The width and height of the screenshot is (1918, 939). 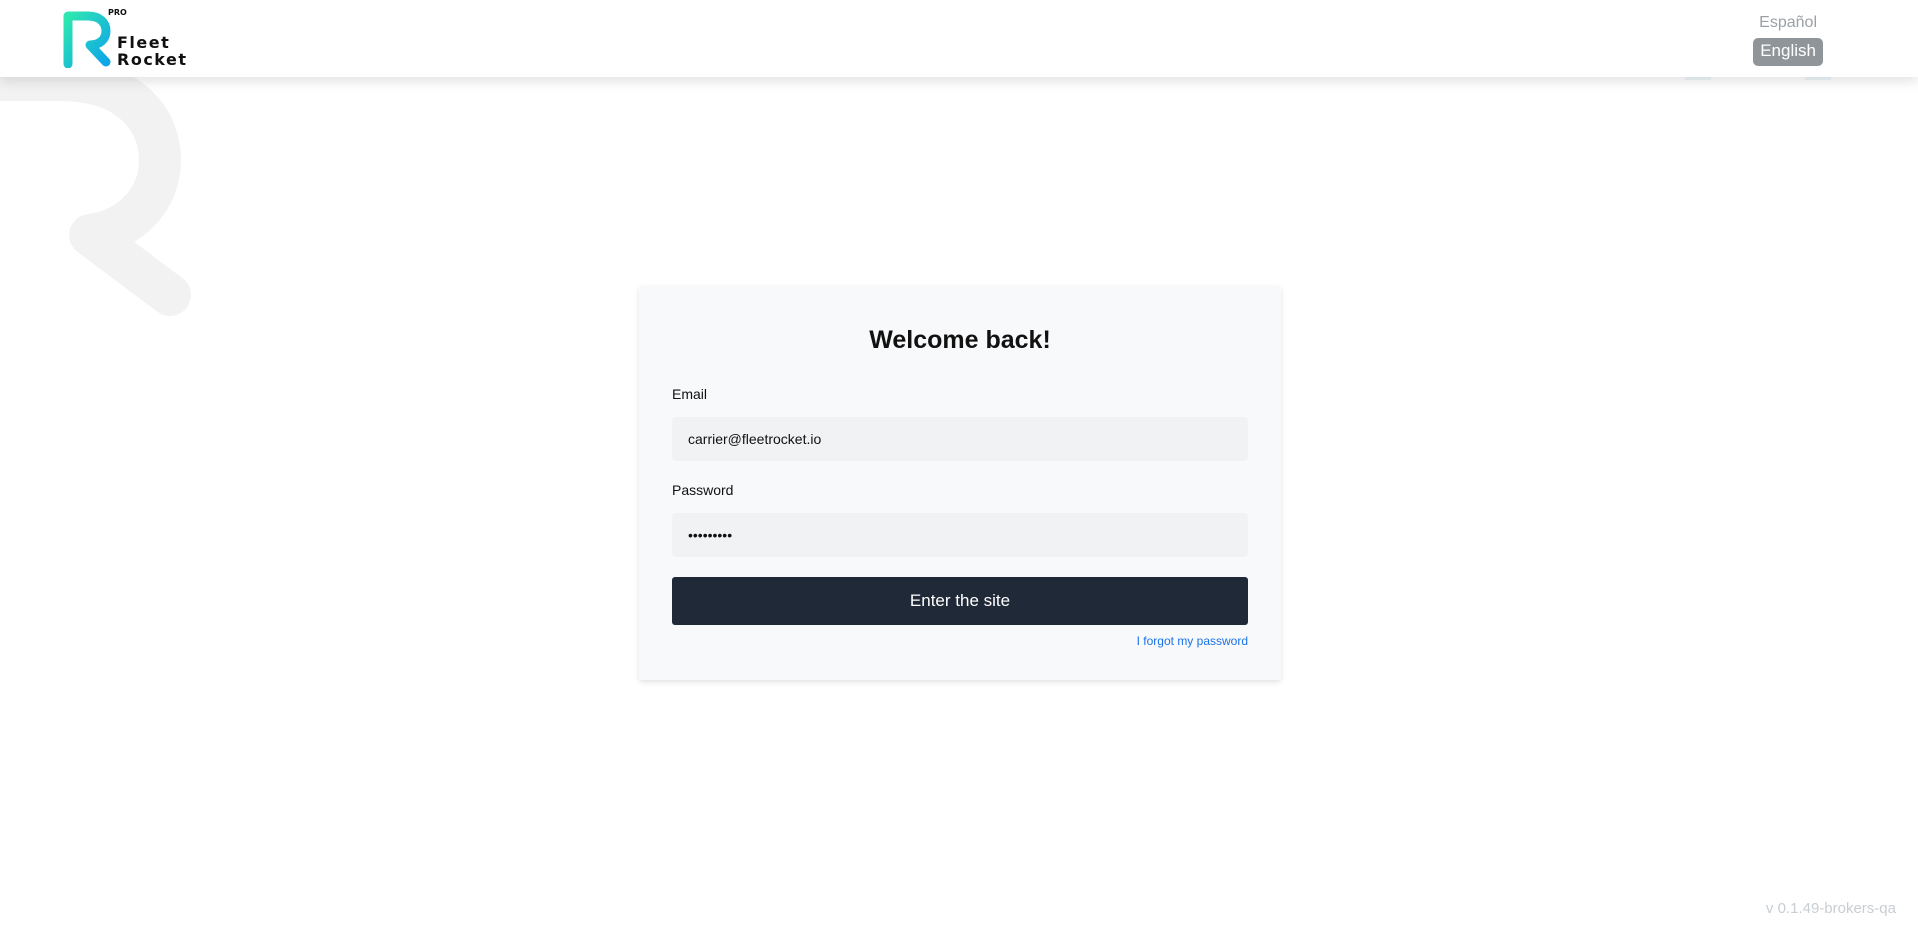 What do you see at coordinates (117, 12) in the screenshot?
I see `logo-pro-badge: PRO` at bounding box center [117, 12].